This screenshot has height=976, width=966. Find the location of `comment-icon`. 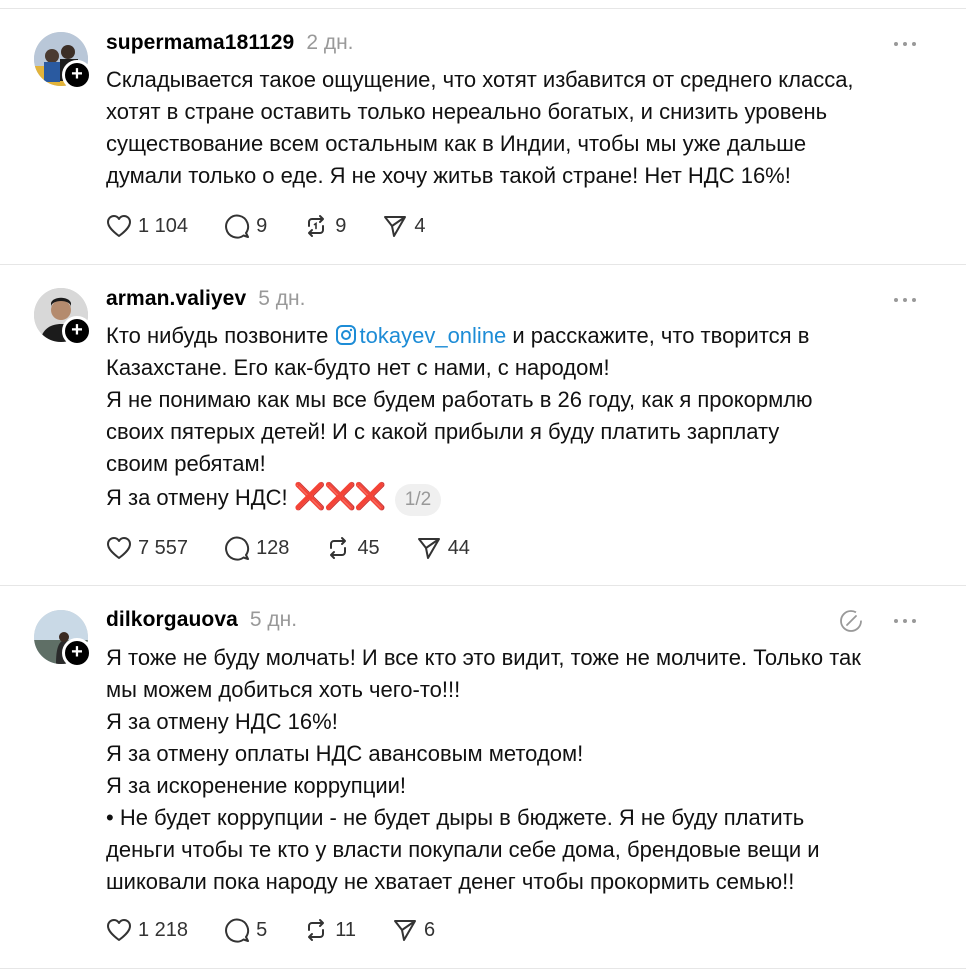

comment-icon is located at coordinates (237, 930).